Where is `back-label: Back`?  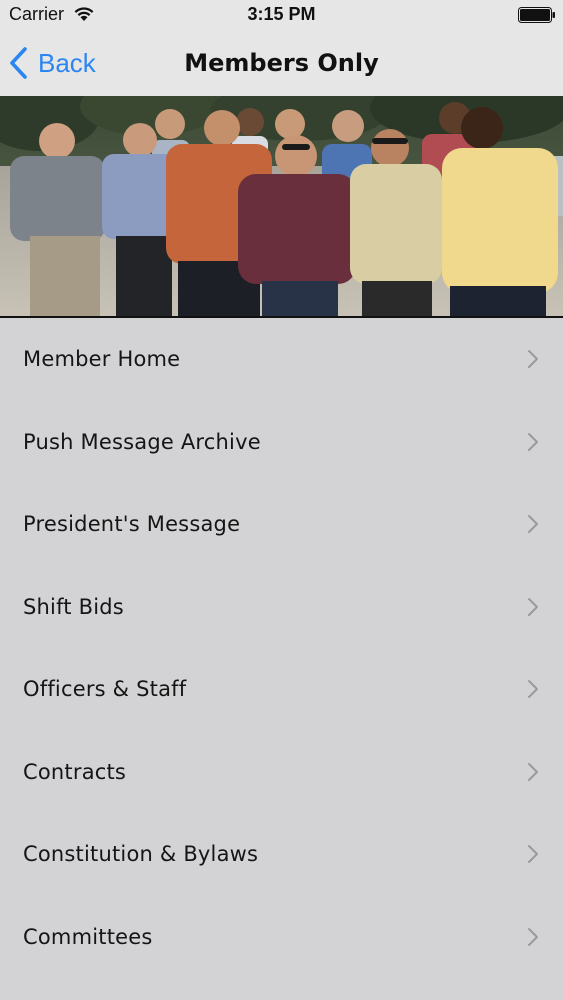
back-label: Back is located at coordinates (67, 62).